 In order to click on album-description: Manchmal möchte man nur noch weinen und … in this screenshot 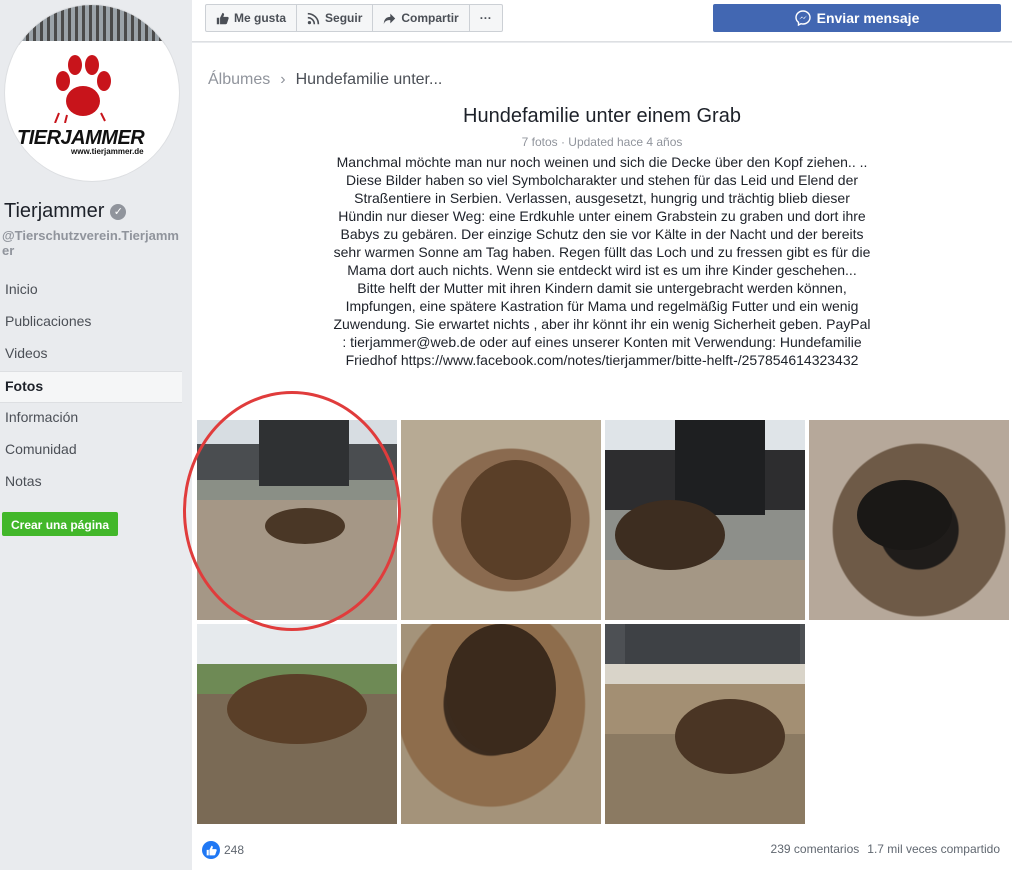, I will do `click(602, 261)`.